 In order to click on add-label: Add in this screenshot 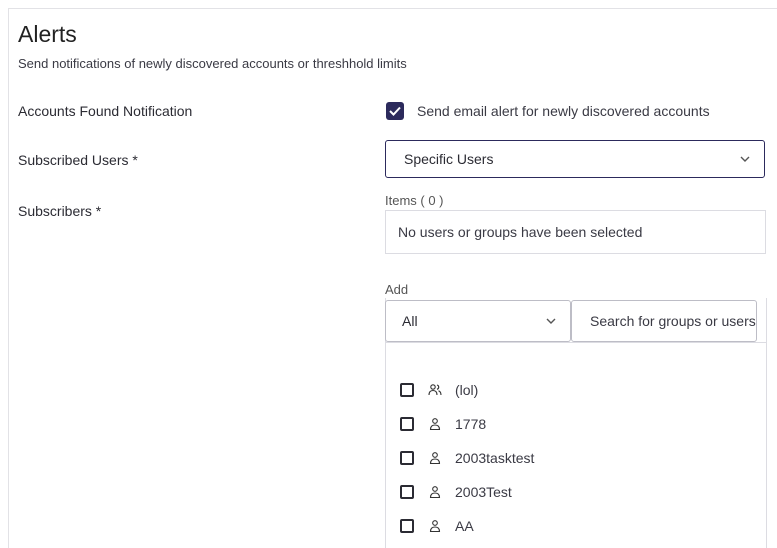, I will do `click(397, 289)`.